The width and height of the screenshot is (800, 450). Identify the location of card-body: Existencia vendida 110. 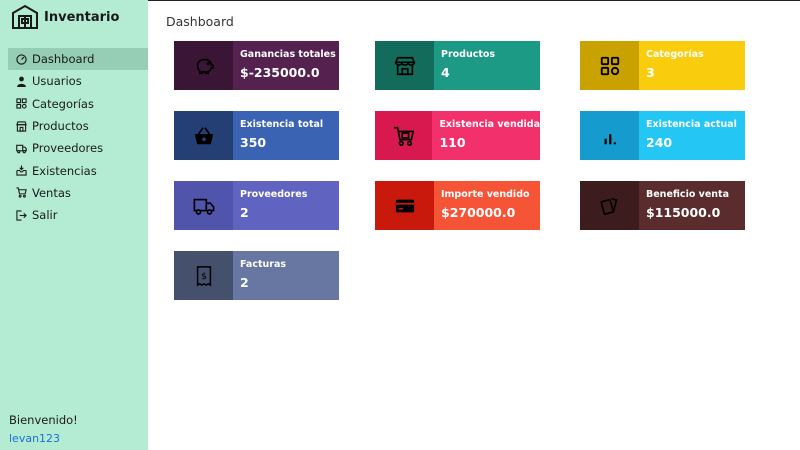
(486, 135).